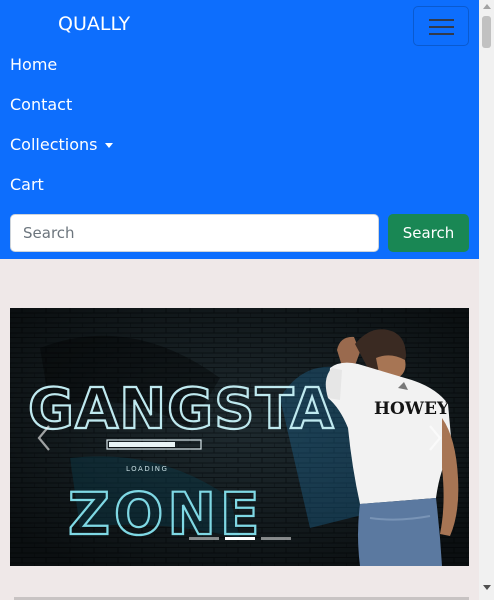 This screenshot has height=600, width=494. I want to click on brand-logo: QUALLY, so click(94, 24).